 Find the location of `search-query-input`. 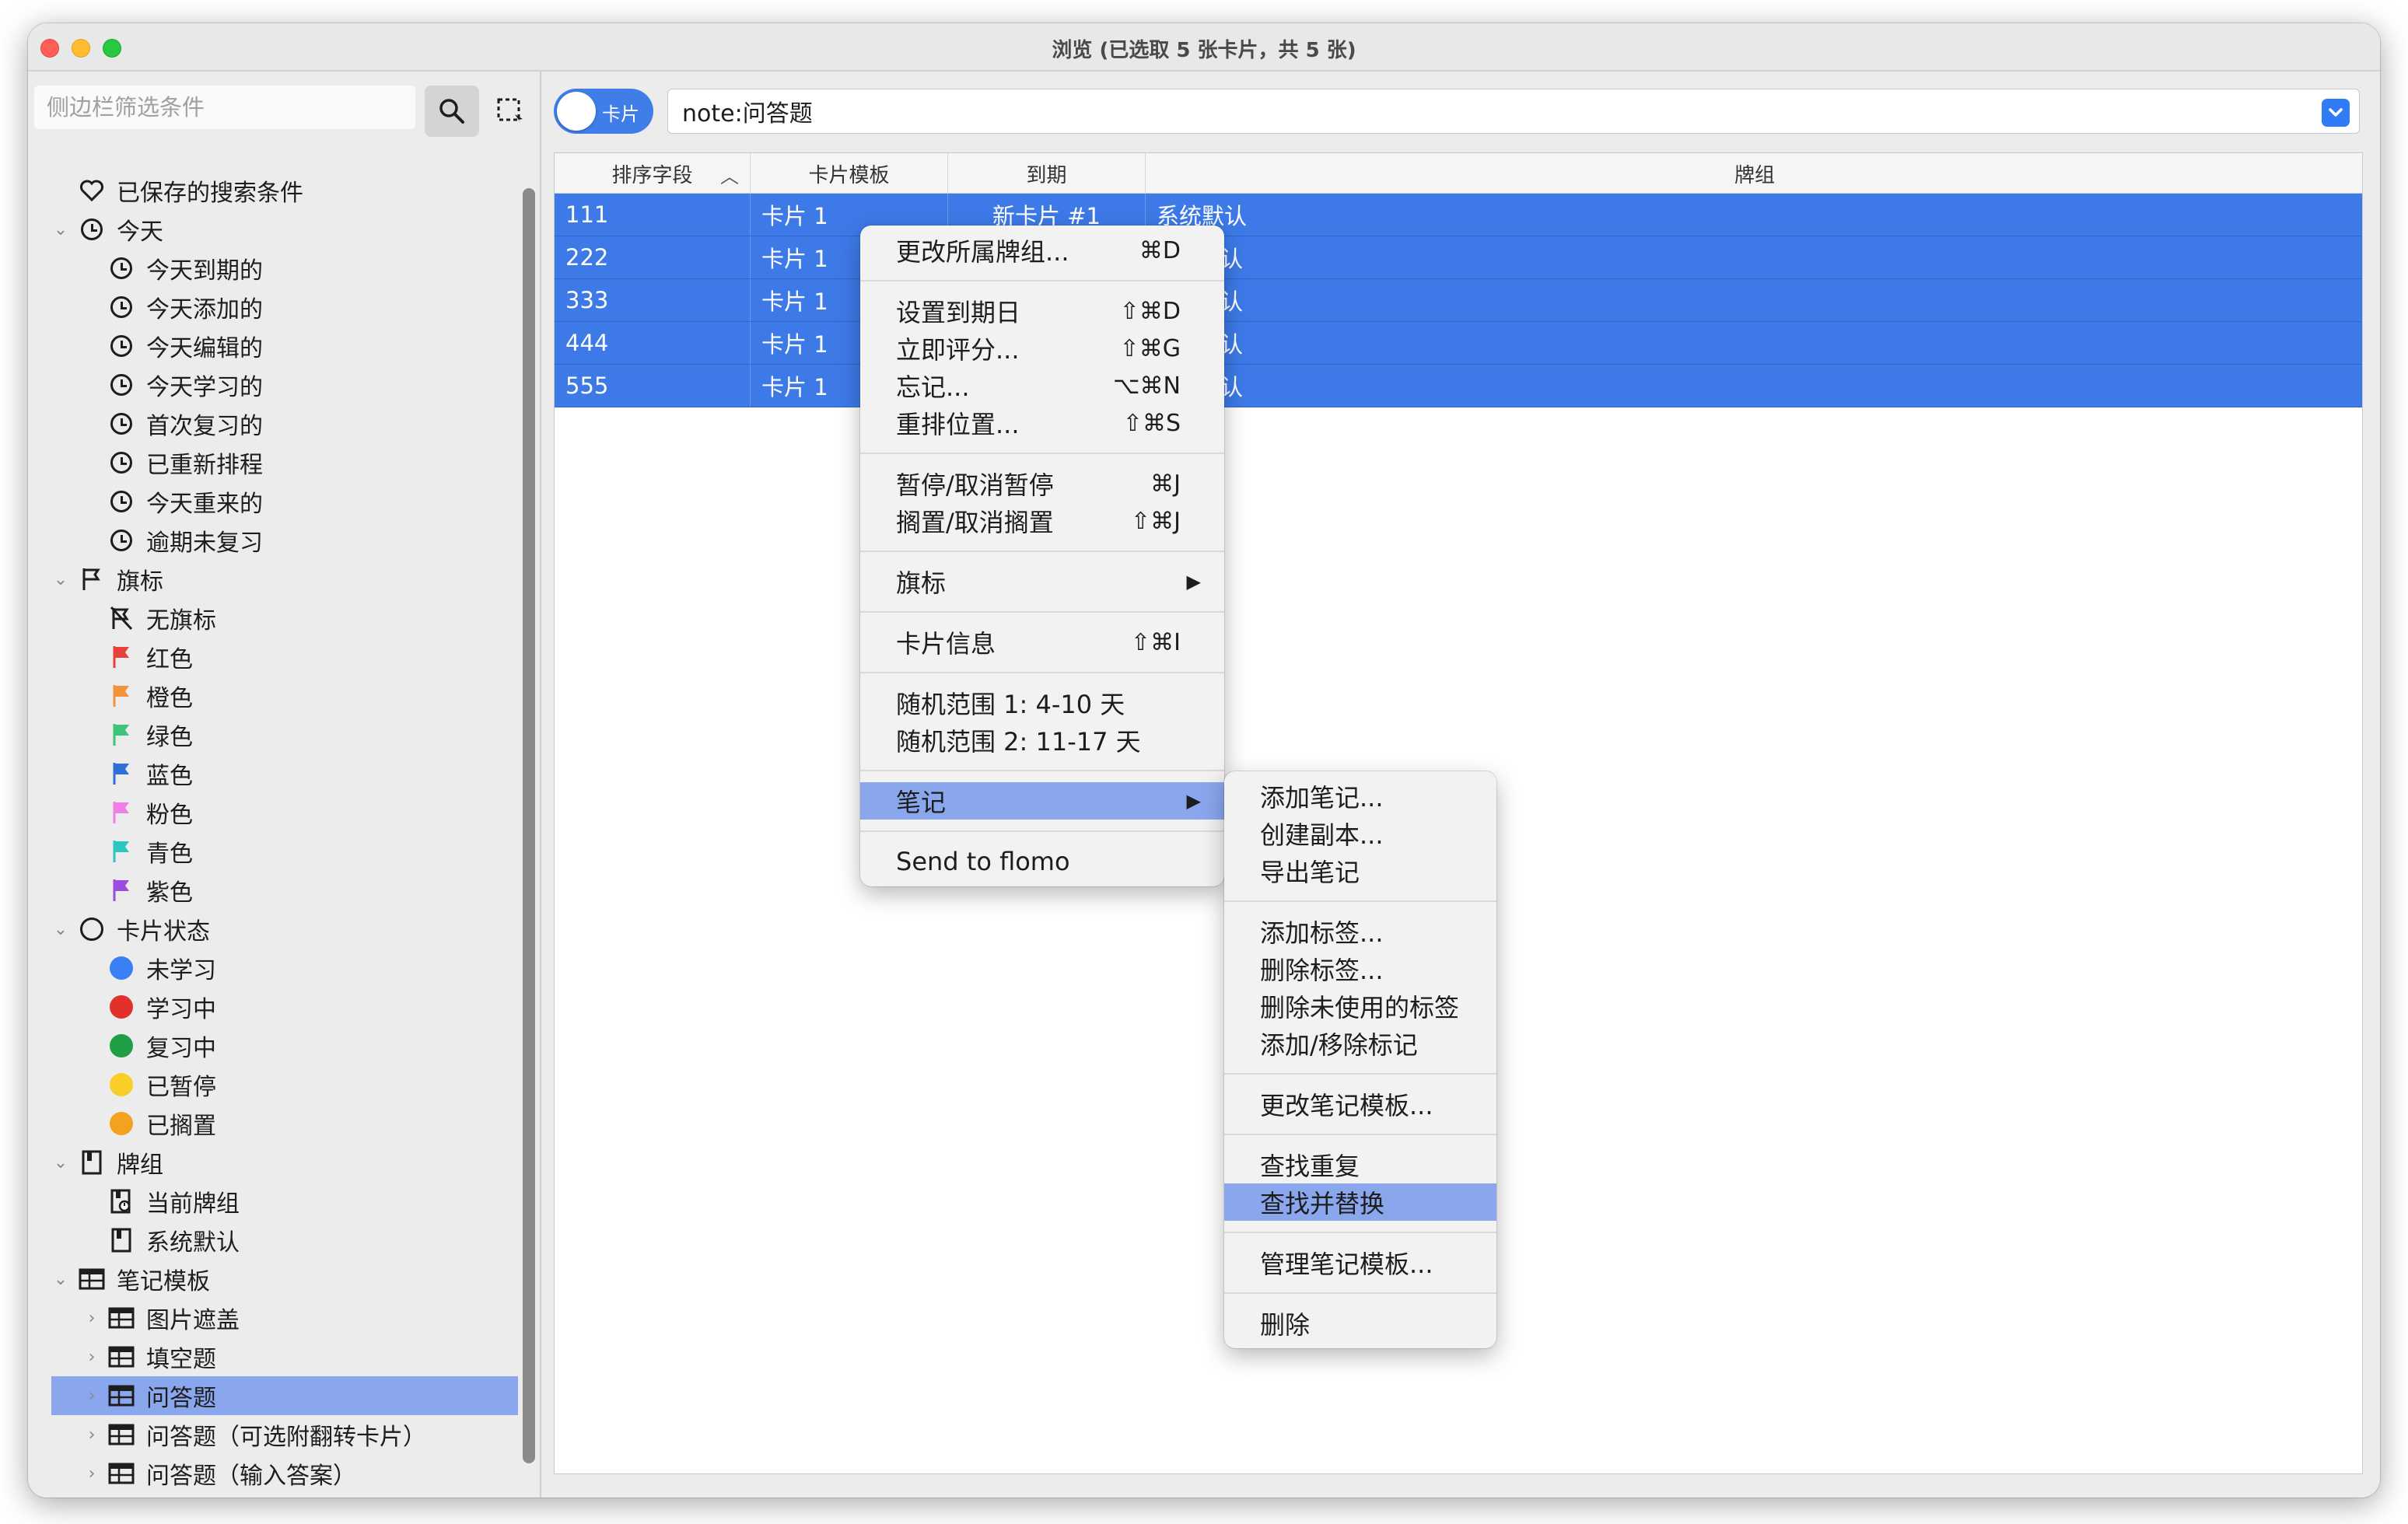

search-query-input is located at coordinates (1514, 111).